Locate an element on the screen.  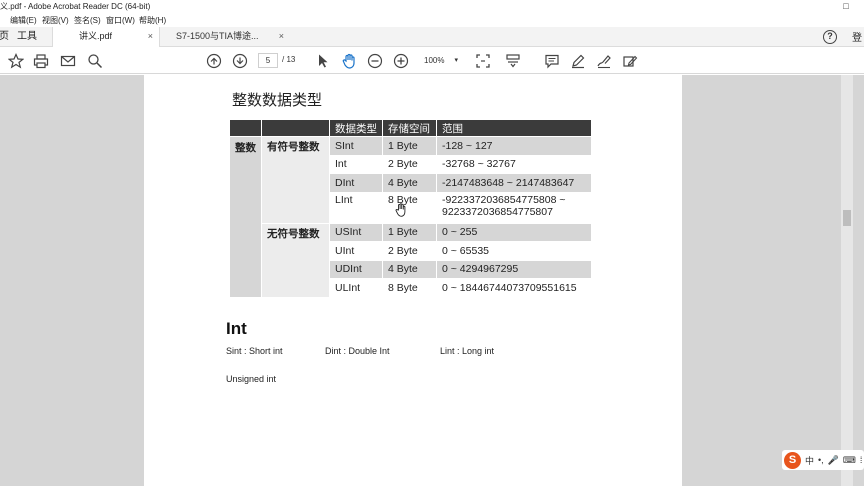
help-icon: ? is located at coordinates (830, 37).